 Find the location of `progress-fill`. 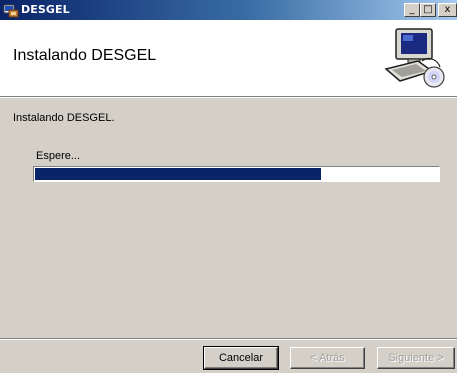

progress-fill is located at coordinates (178, 174).